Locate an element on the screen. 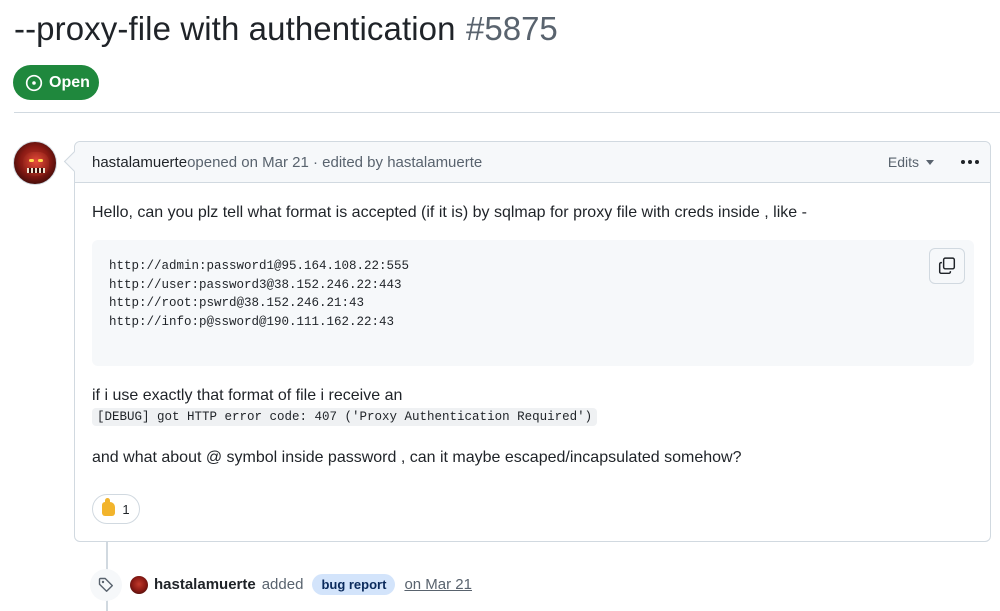  reaction-button: 1 is located at coordinates (116, 509).